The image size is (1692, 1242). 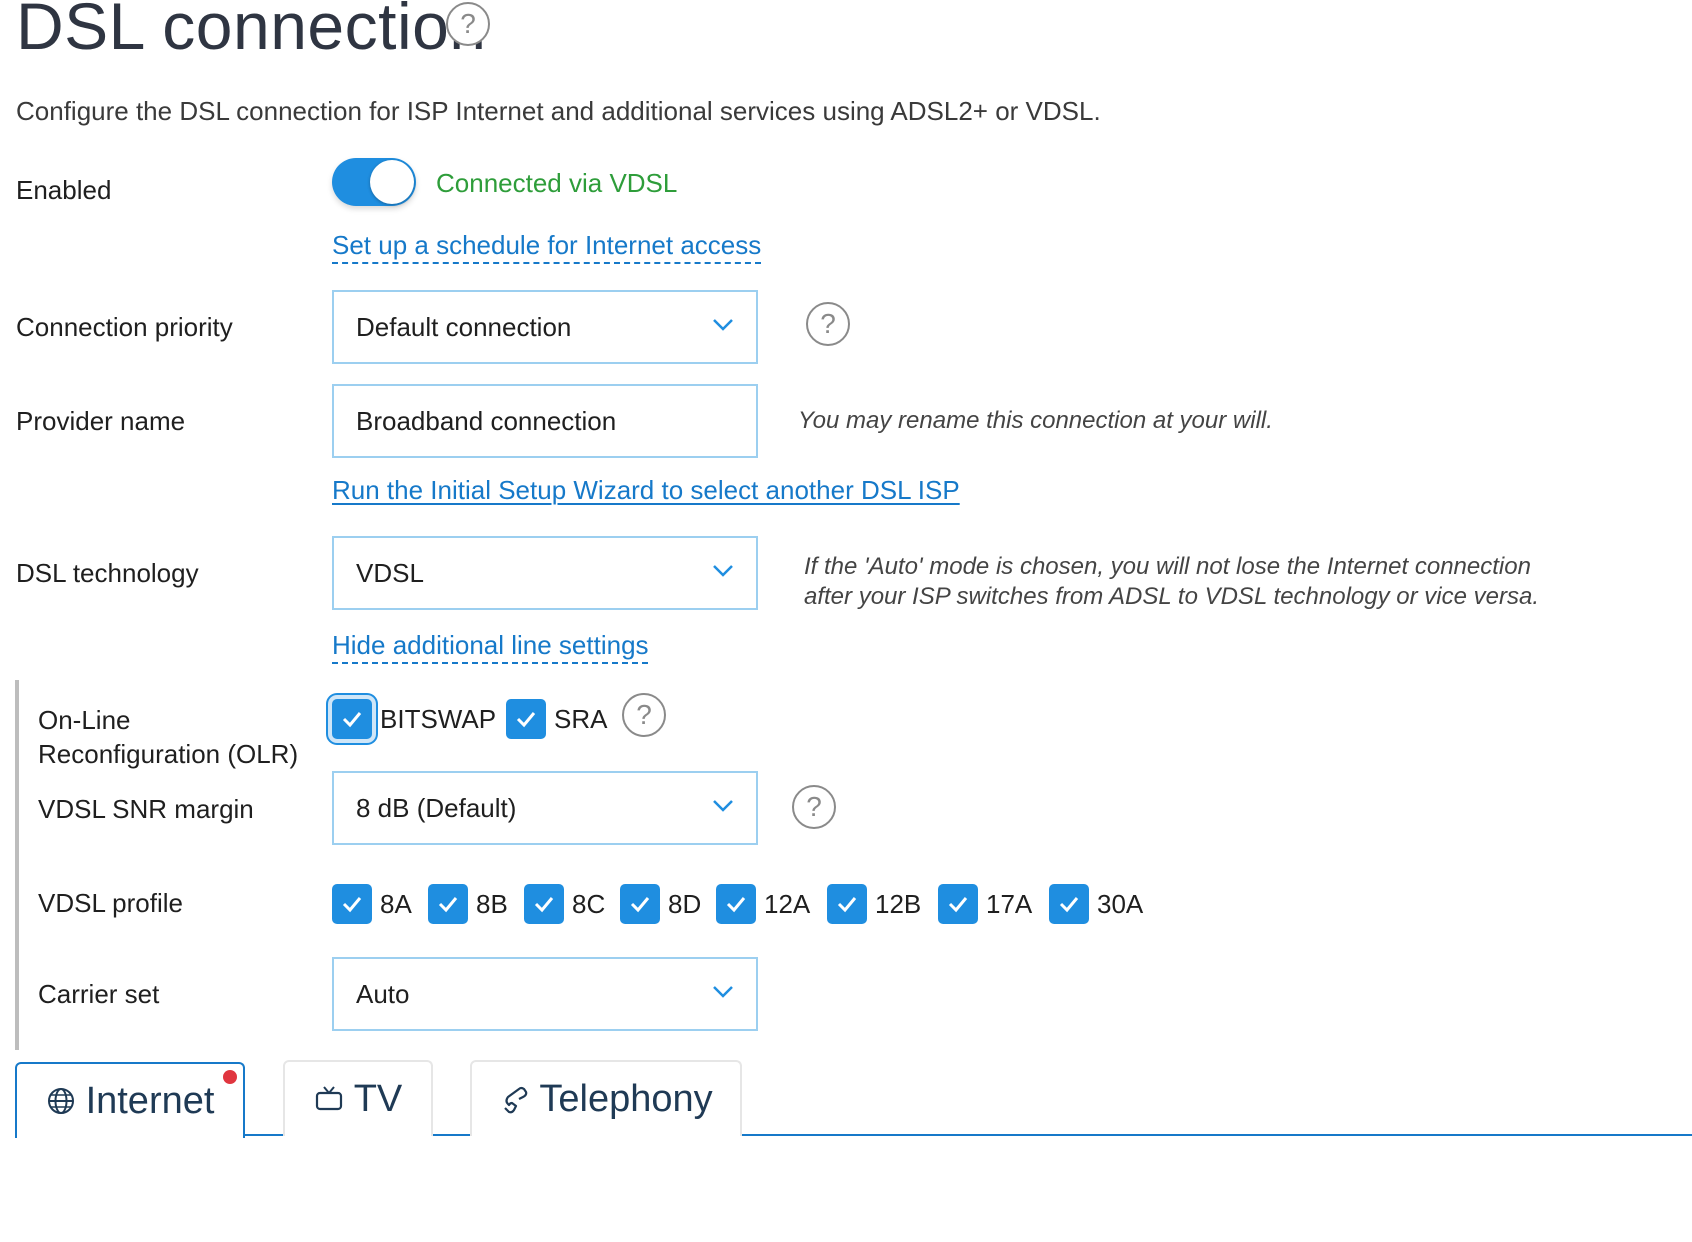 What do you see at coordinates (898, 903) in the screenshot?
I see `profile-option-label: 12B` at bounding box center [898, 903].